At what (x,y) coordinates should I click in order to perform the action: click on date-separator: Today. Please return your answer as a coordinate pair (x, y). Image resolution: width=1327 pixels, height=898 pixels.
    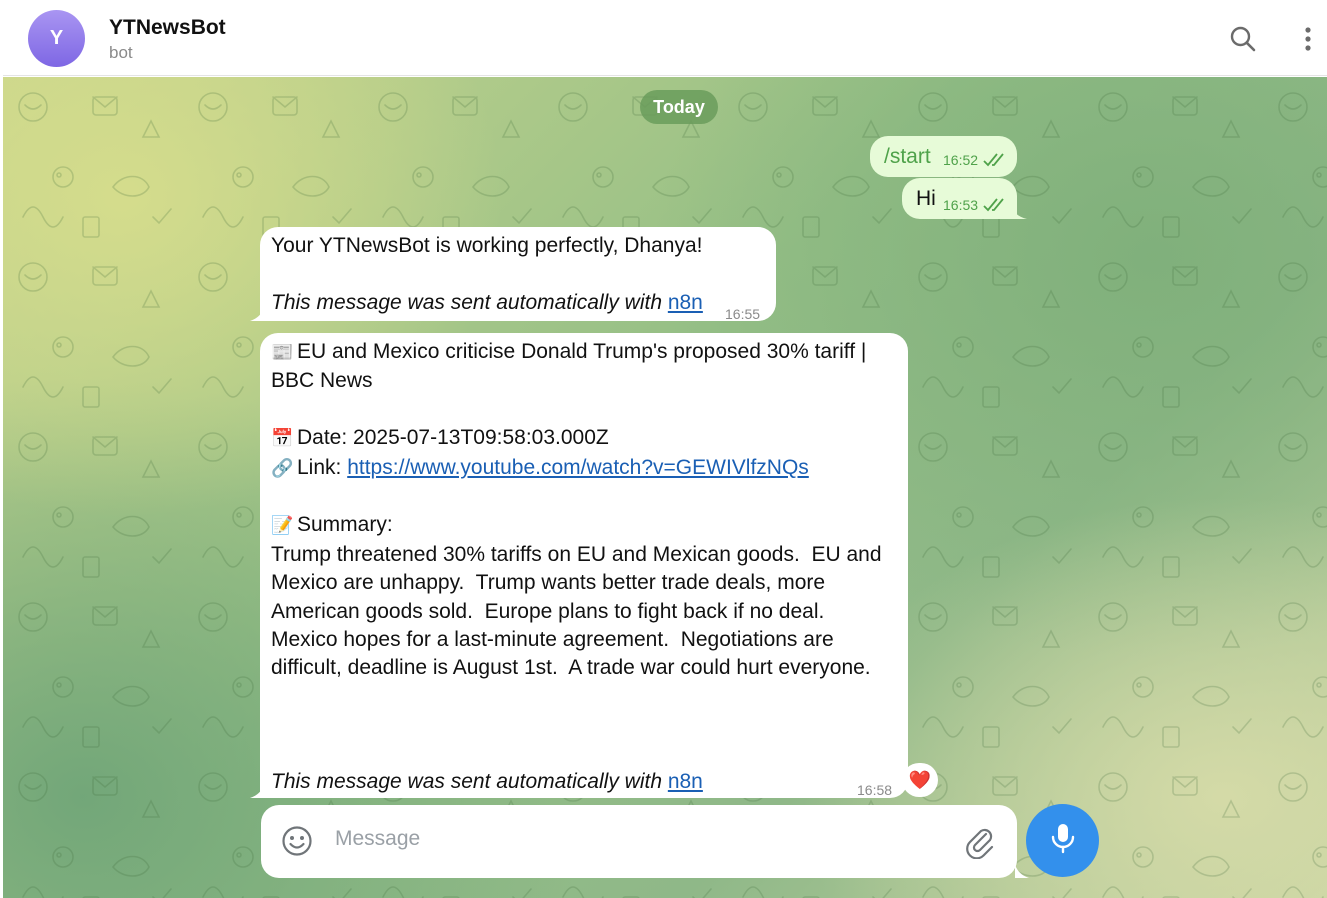
    Looking at the image, I should click on (679, 107).